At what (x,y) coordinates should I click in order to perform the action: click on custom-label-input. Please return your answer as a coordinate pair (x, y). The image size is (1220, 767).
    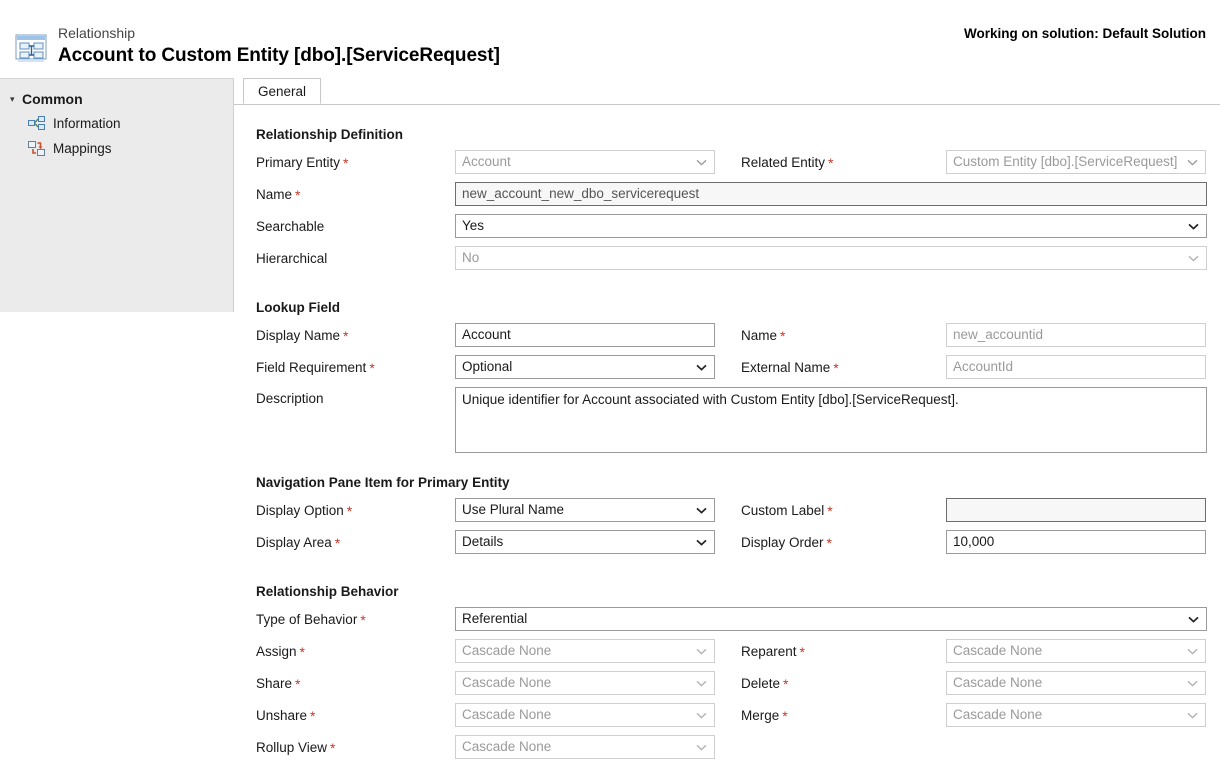
    Looking at the image, I should click on (1076, 510).